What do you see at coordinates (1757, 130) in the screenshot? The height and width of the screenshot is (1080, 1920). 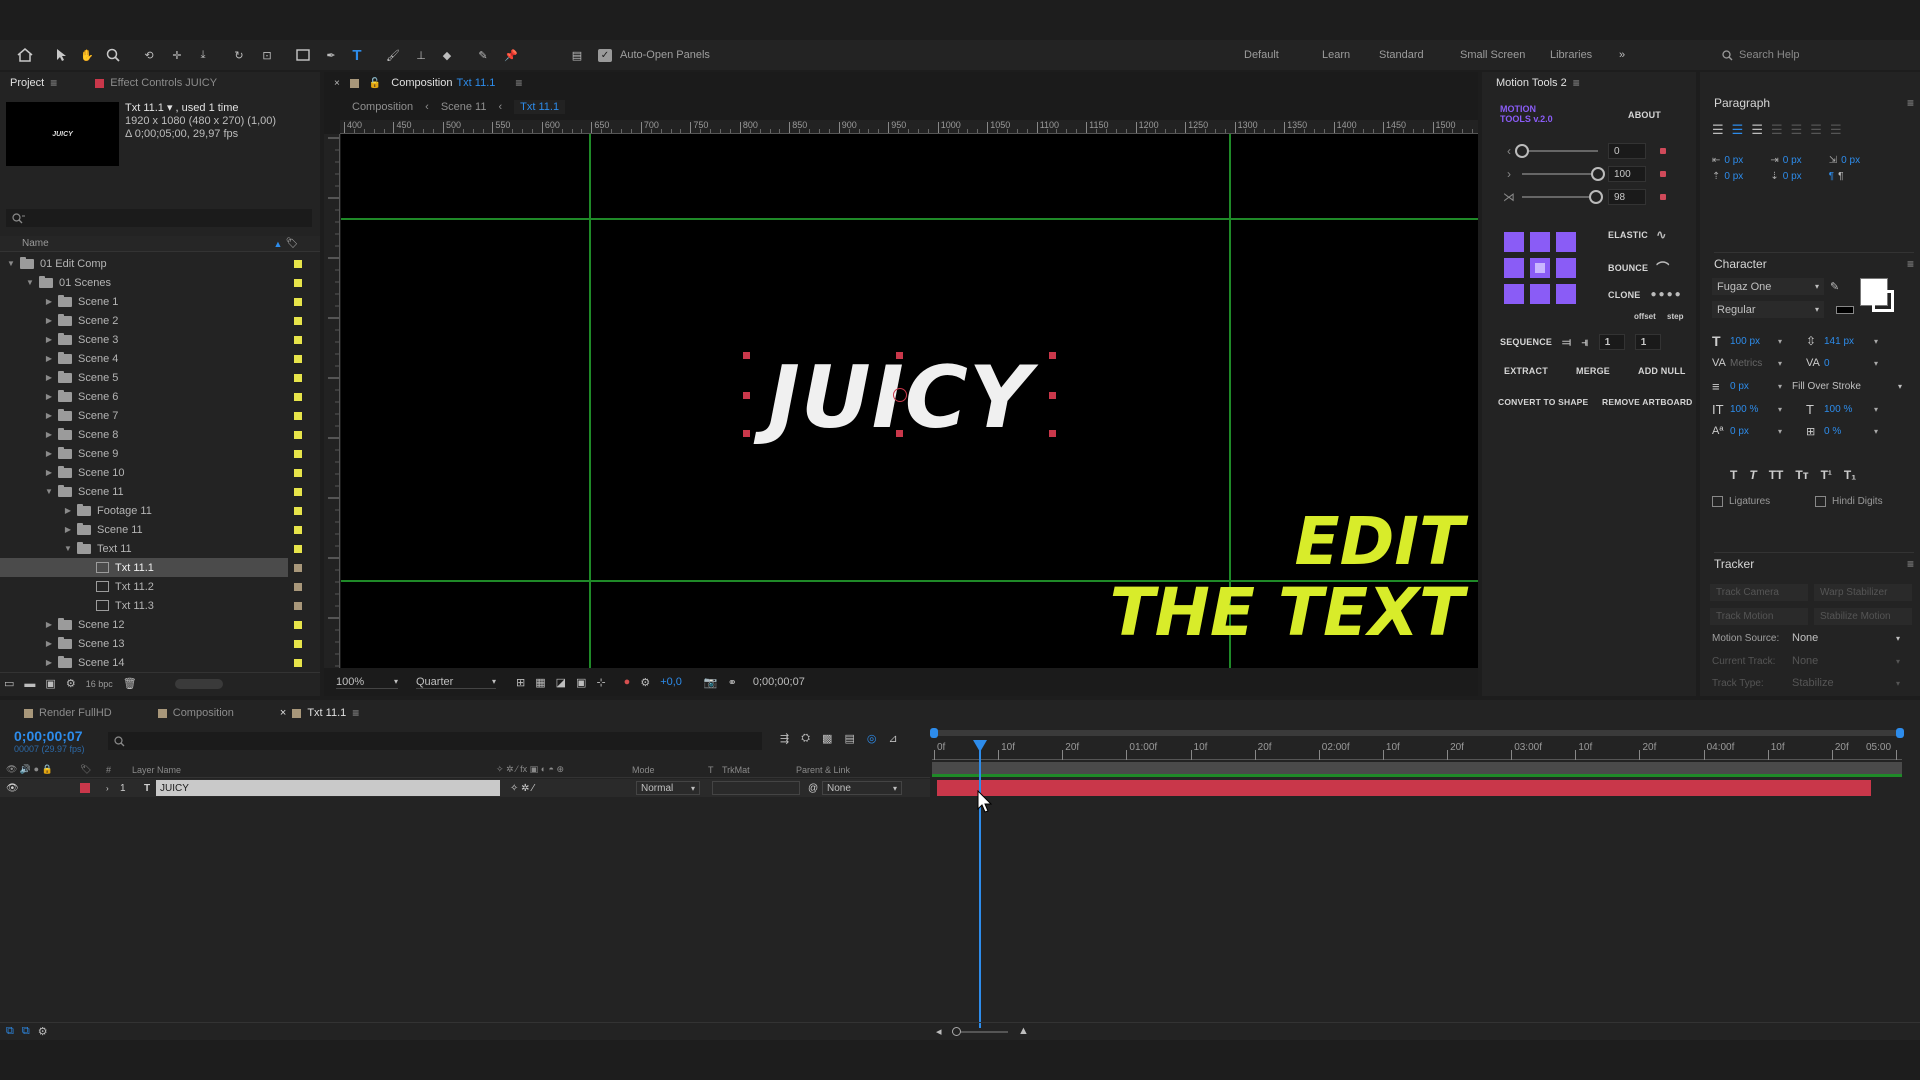 I see `align-right-icon: ☰` at bounding box center [1757, 130].